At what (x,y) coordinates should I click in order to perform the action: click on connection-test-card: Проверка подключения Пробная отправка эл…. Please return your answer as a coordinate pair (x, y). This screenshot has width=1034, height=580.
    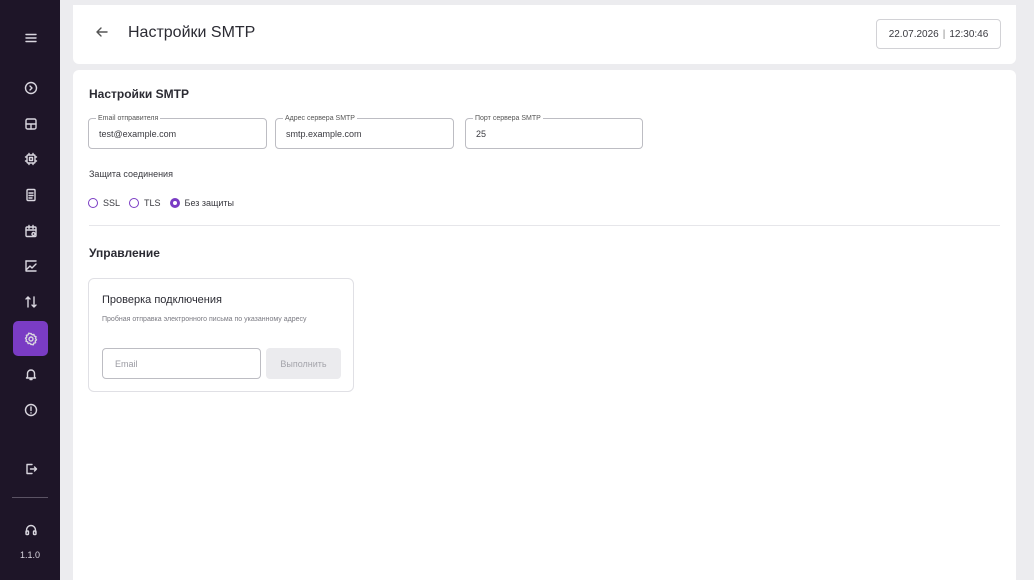
    Looking at the image, I should click on (221, 335).